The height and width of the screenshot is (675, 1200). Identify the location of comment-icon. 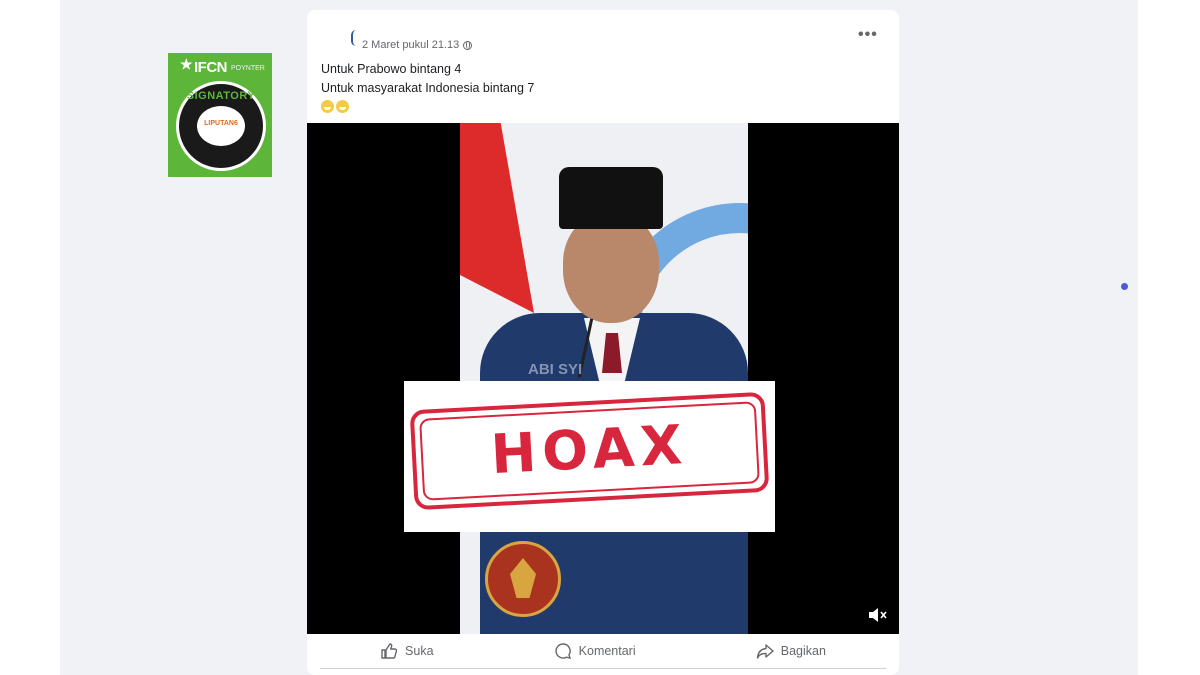
(563, 651).